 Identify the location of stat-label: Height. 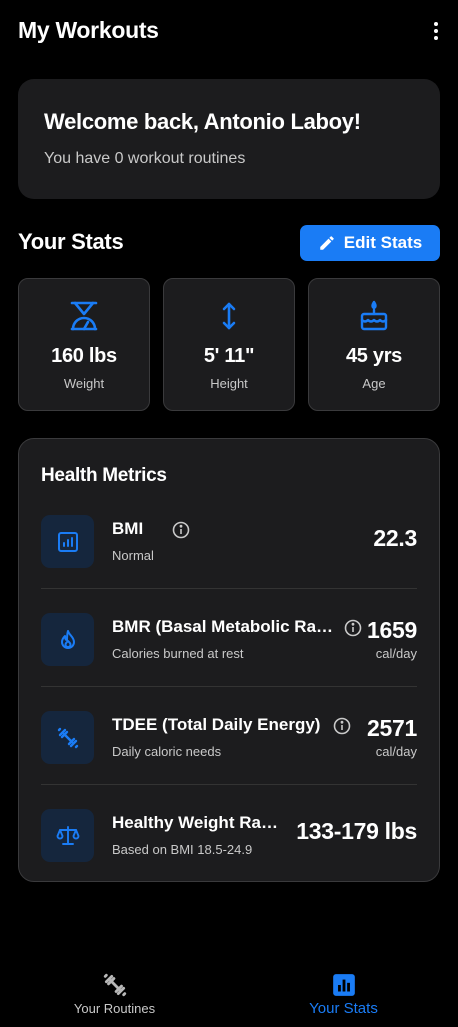
(229, 383).